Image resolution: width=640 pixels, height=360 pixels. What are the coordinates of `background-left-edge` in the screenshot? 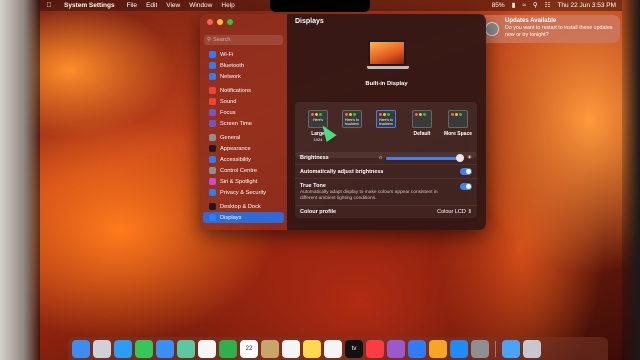 It's located at (20, 180).